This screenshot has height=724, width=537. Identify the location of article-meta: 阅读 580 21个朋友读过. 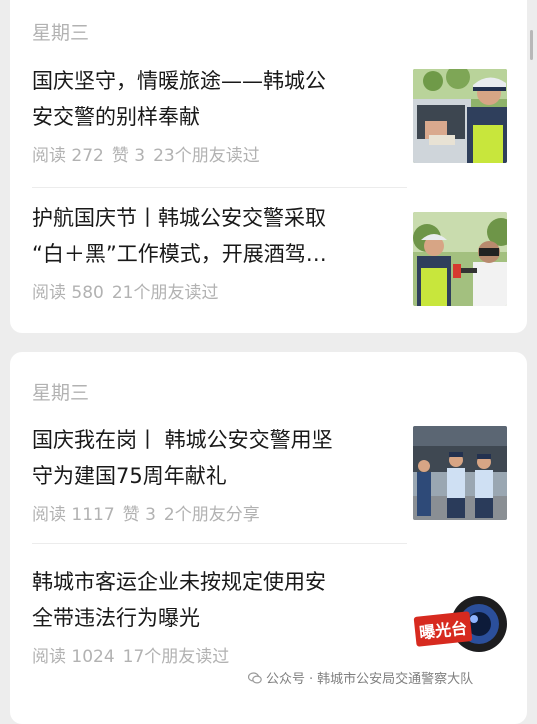
(129, 290).